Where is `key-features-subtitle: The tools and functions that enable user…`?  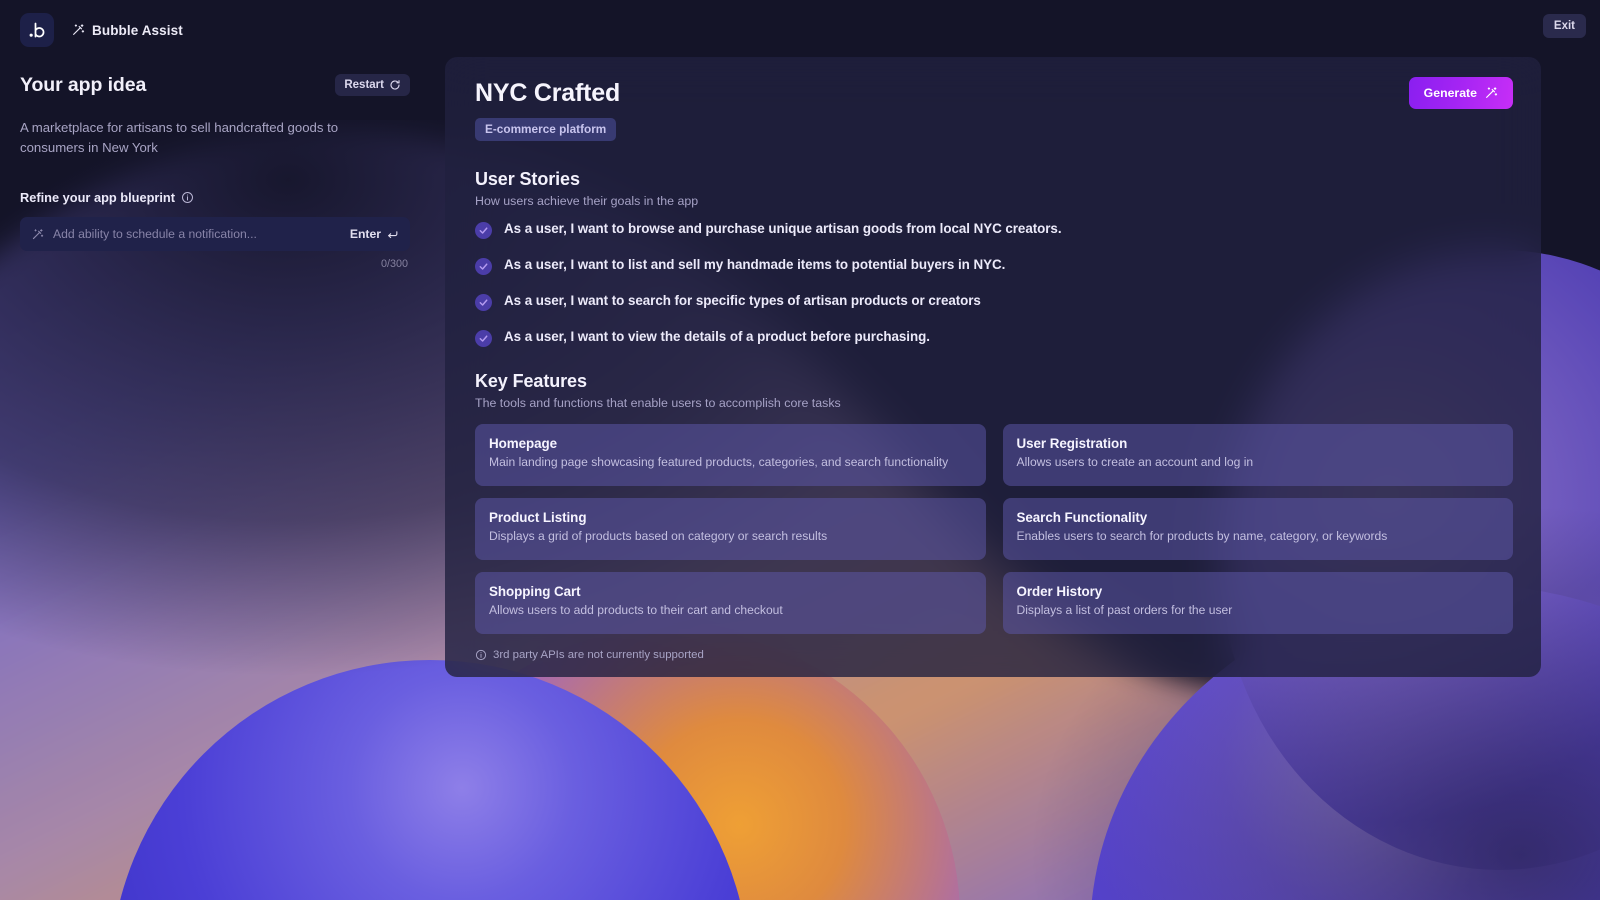 key-features-subtitle: The tools and functions that enable user… is located at coordinates (658, 403).